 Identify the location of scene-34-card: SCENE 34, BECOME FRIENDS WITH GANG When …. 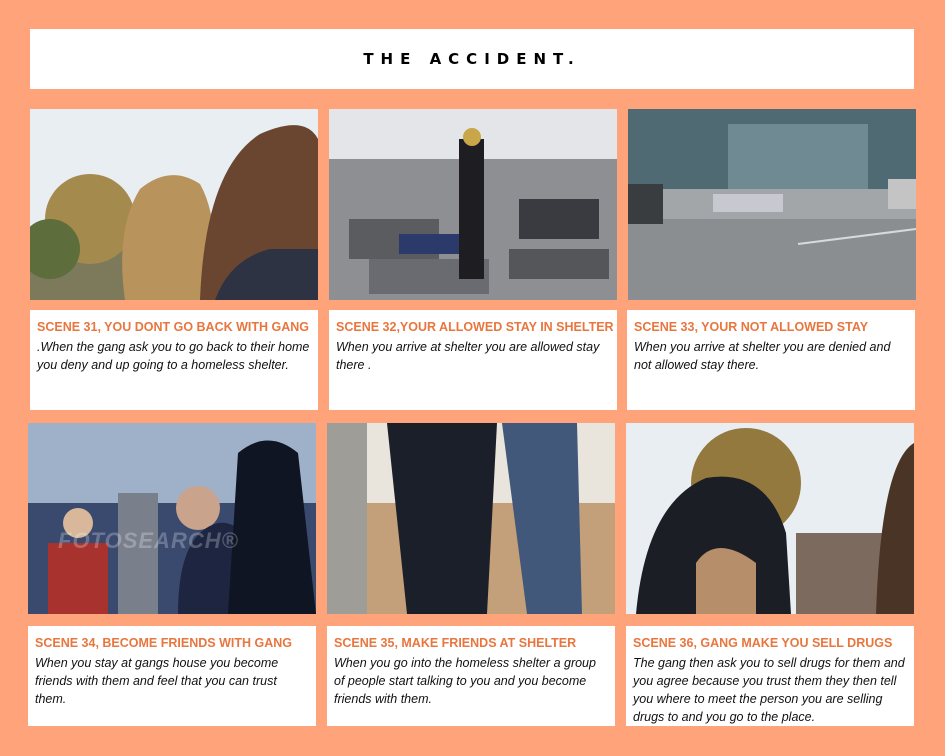
(172, 676).